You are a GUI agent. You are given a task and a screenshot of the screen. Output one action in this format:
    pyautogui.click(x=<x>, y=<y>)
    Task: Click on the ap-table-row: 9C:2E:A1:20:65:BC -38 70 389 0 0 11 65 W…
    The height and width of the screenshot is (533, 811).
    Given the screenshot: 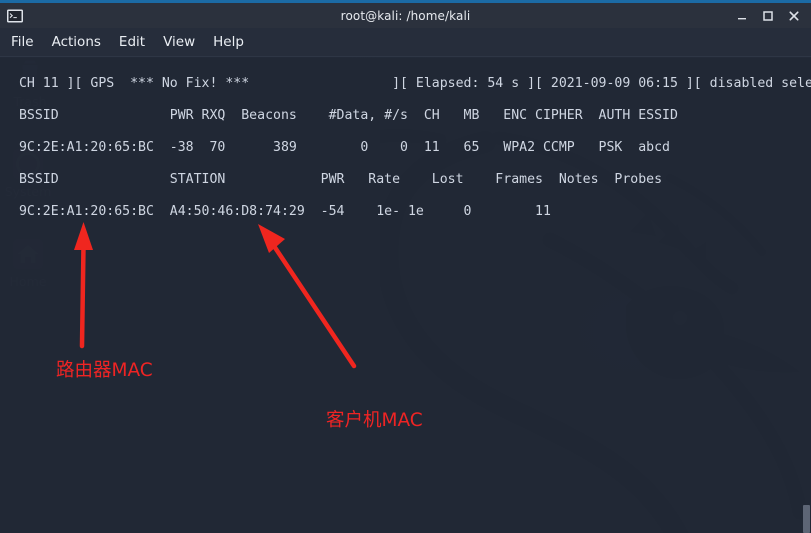 What is the action you would take?
    pyautogui.click(x=340, y=147)
    